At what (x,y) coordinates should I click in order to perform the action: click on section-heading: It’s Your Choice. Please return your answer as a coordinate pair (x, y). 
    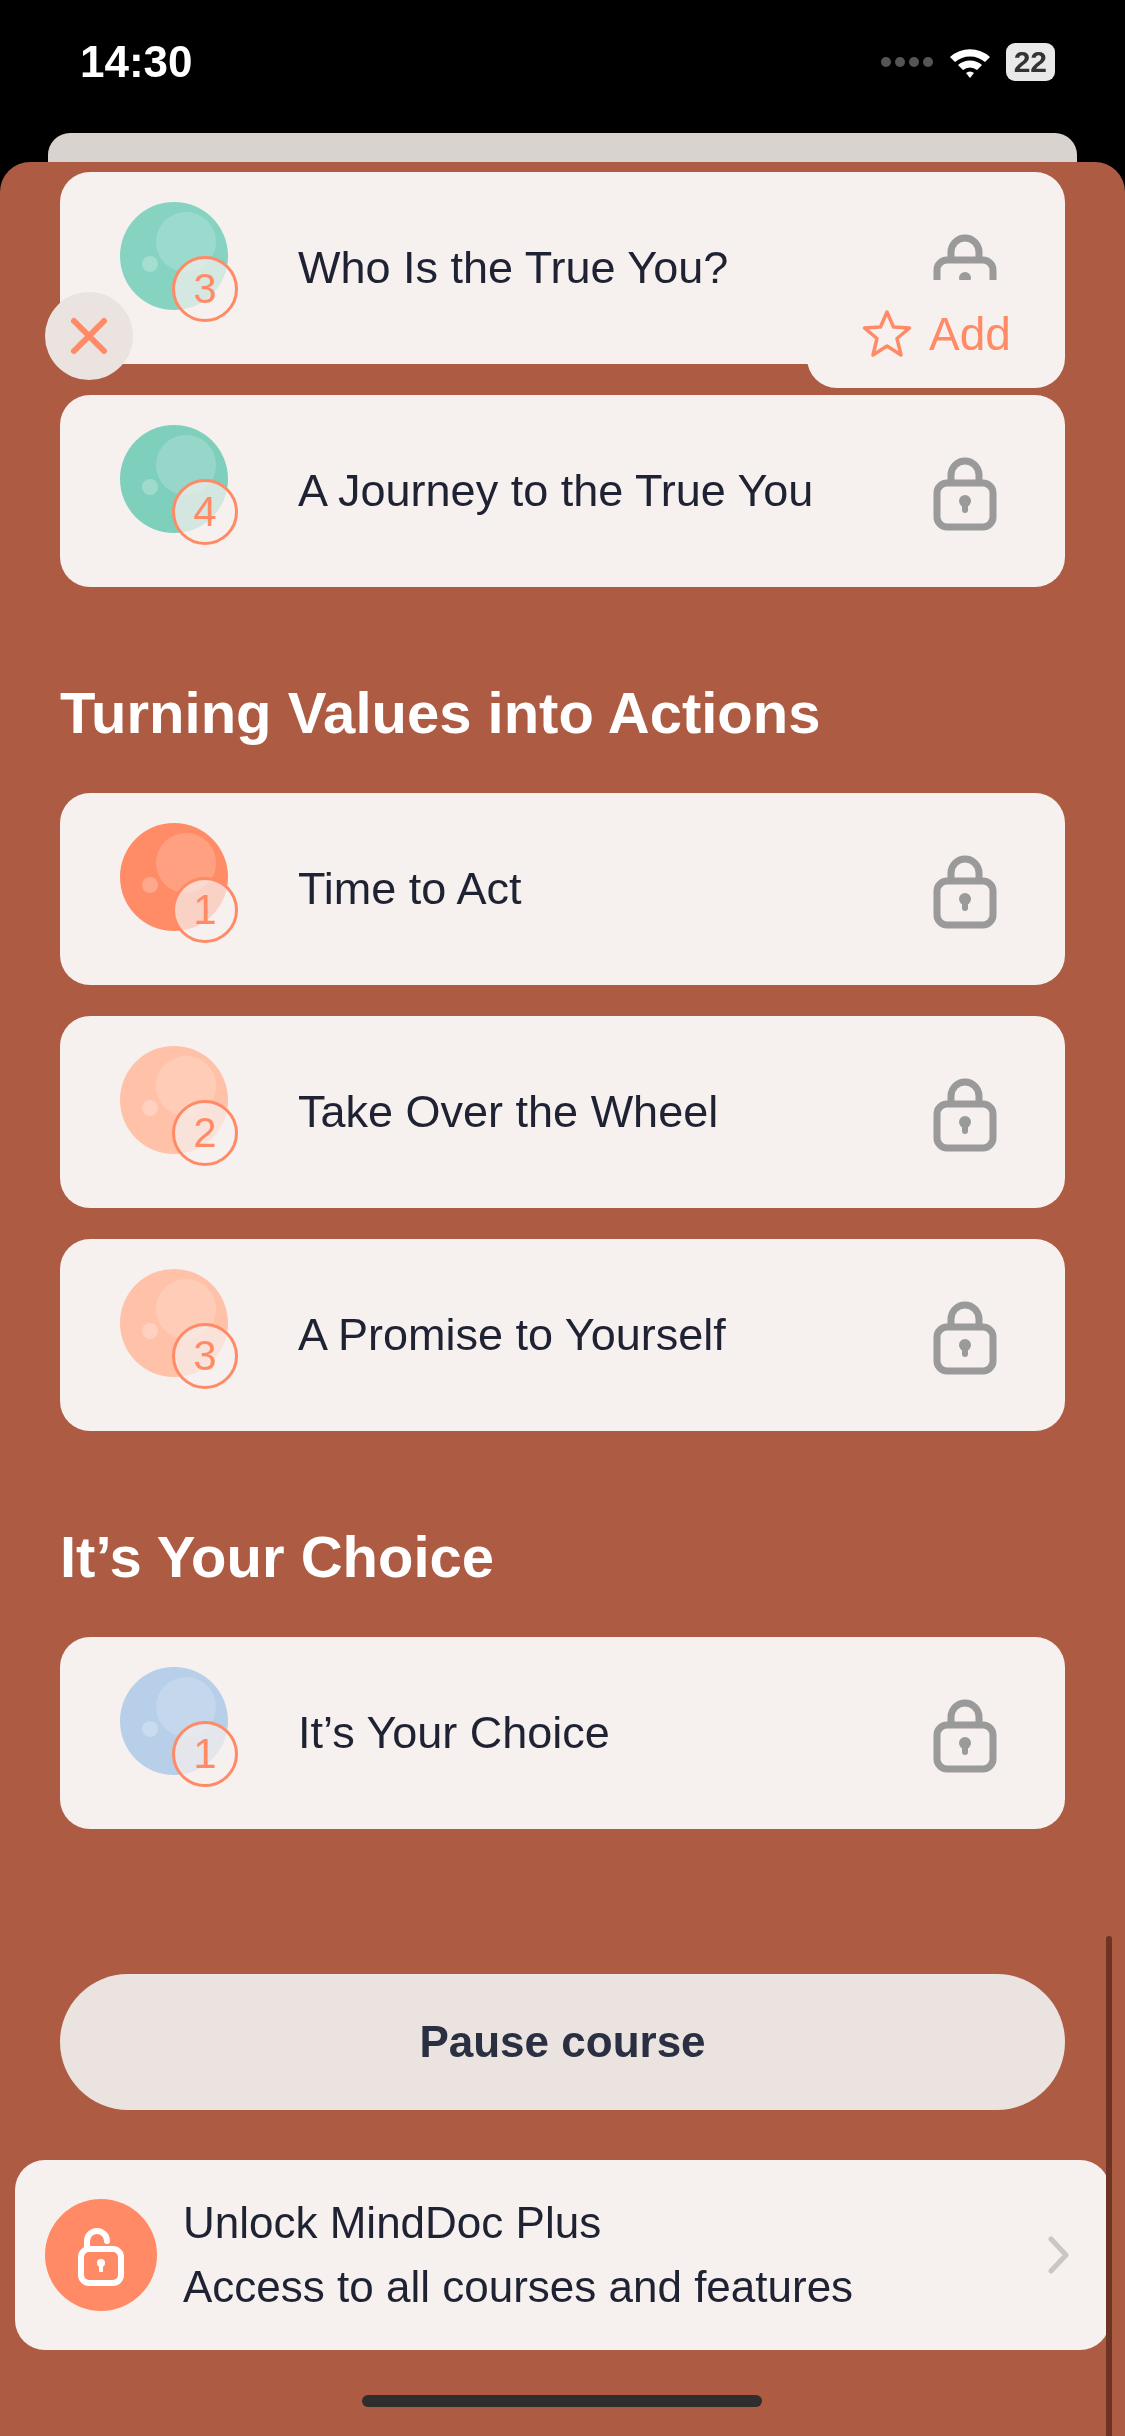
    Looking at the image, I should click on (277, 1557).